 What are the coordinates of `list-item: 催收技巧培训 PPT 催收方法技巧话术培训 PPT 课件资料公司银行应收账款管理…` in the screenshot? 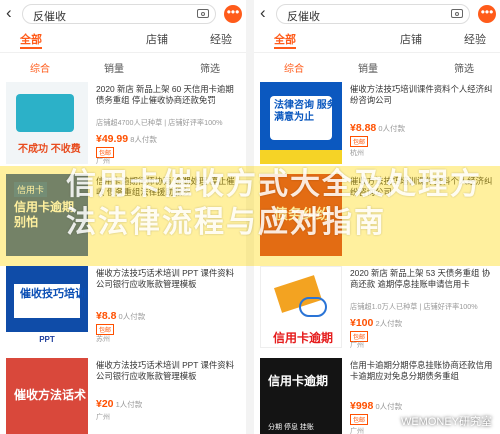 It's located at (123, 308).